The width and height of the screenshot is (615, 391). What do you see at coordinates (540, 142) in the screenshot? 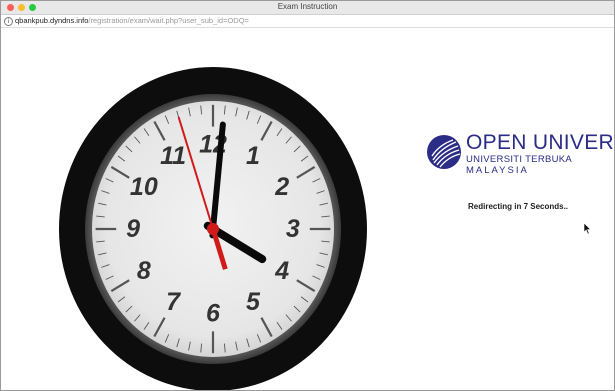
I see `logo-name: OPEN UNIVERSITY` at bounding box center [540, 142].